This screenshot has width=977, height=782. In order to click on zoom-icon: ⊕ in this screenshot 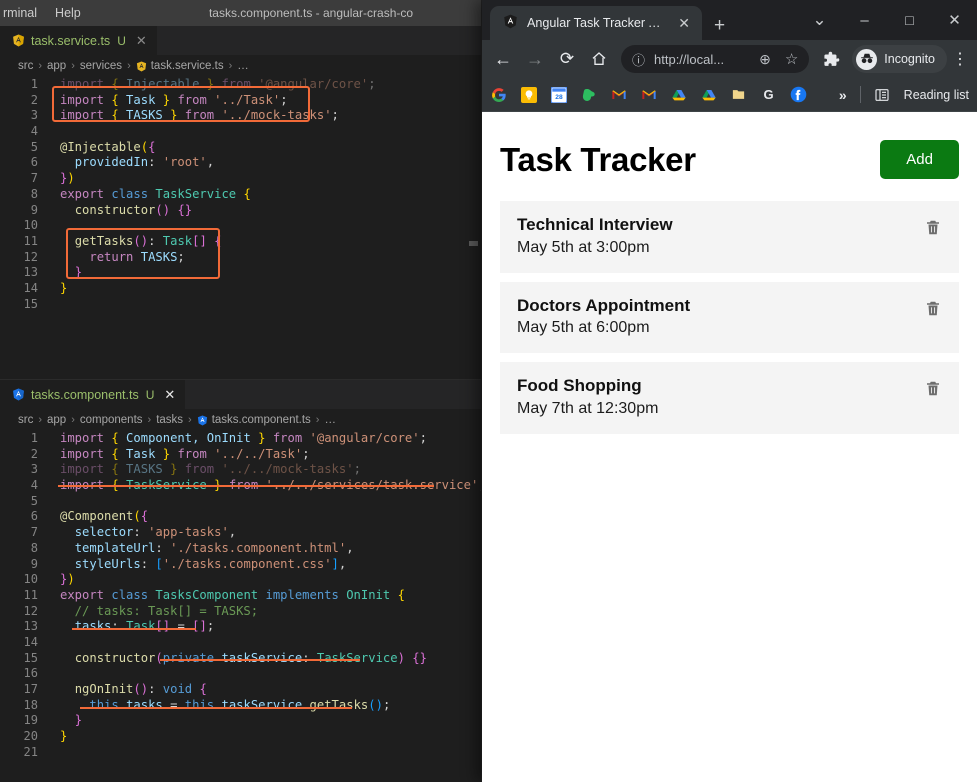, I will do `click(765, 59)`.